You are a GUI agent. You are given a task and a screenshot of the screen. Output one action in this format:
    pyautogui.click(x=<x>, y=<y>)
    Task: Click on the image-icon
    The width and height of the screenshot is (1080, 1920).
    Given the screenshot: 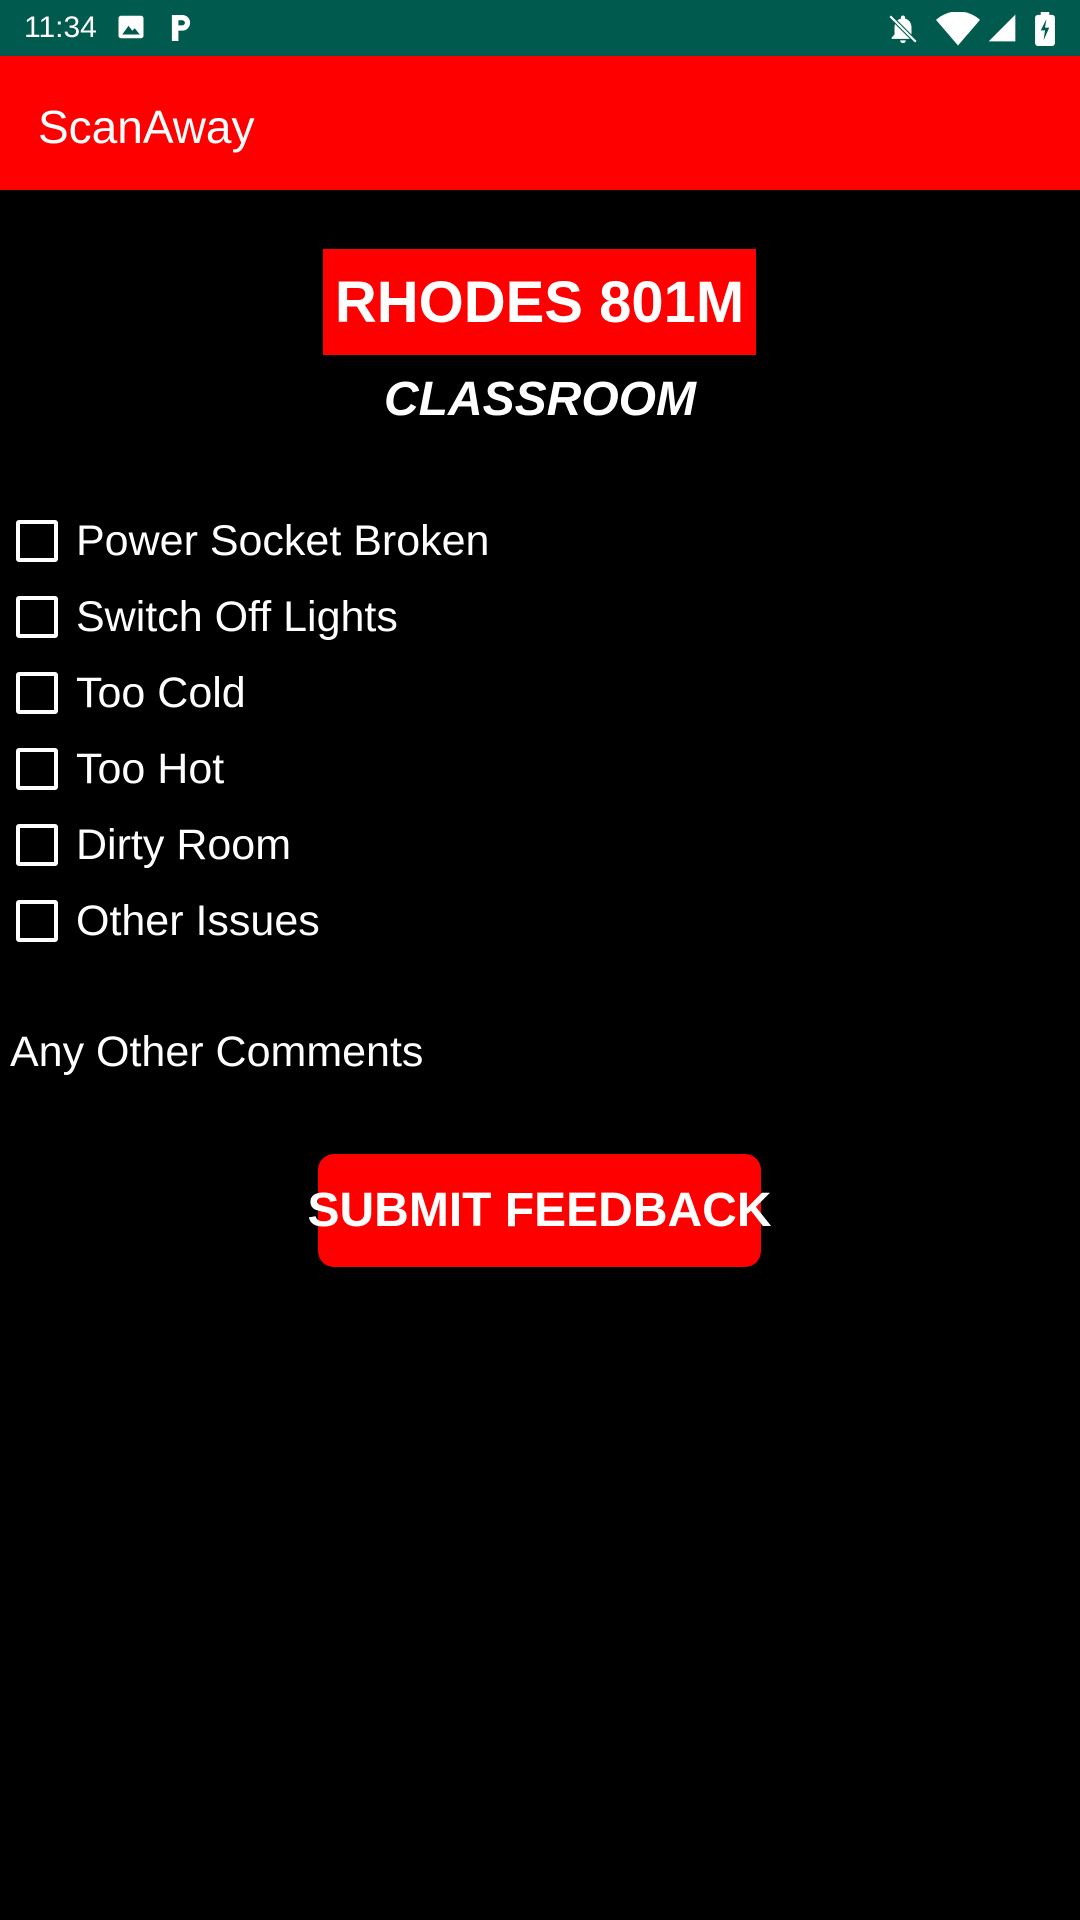 What is the action you would take?
    pyautogui.click(x=131, y=29)
    